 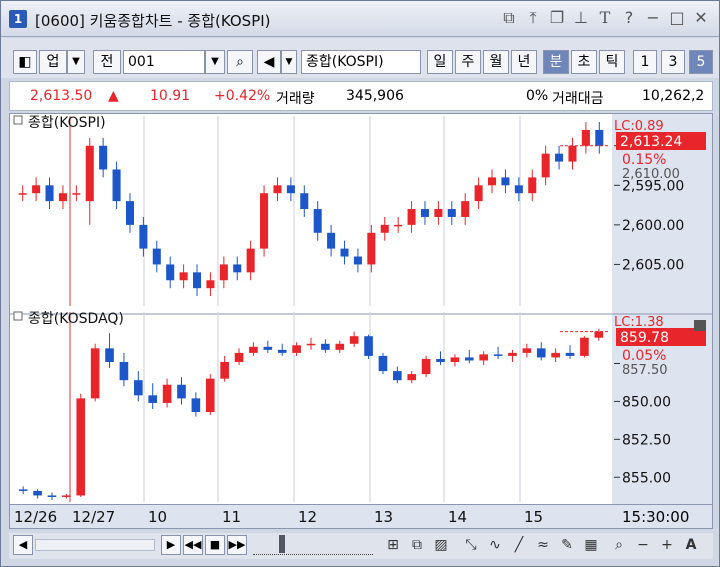 What do you see at coordinates (556, 62) in the screenshot?
I see `tab-minute: 분` at bounding box center [556, 62].